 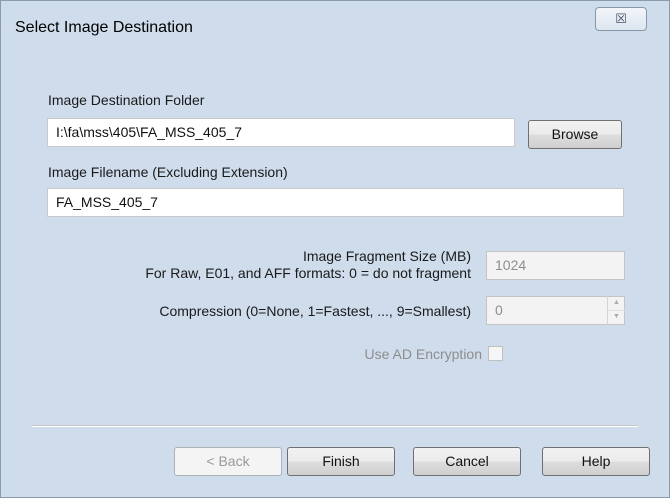 I want to click on back-button: < Back, so click(x=228, y=461).